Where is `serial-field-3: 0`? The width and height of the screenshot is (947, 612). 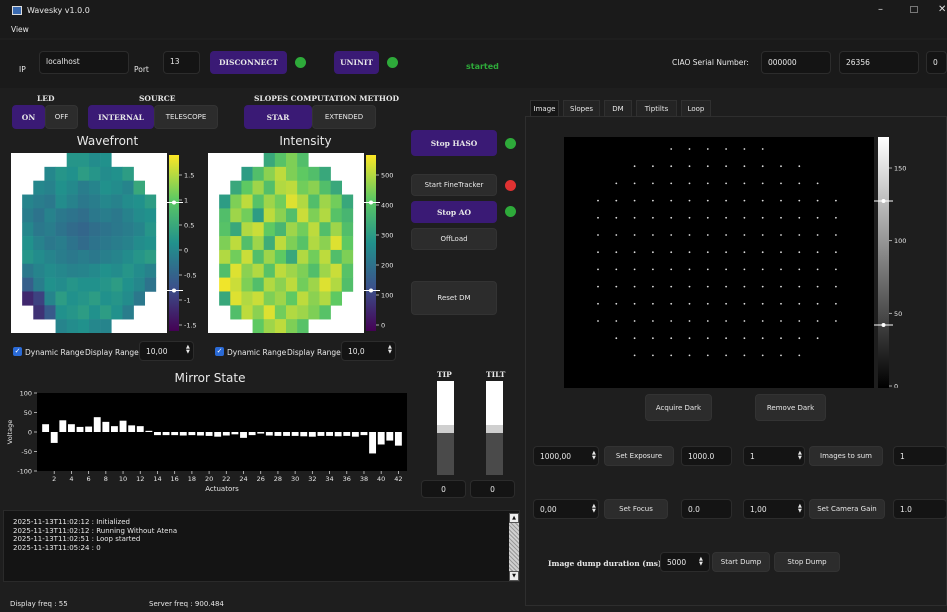 serial-field-3: 0 is located at coordinates (936, 62).